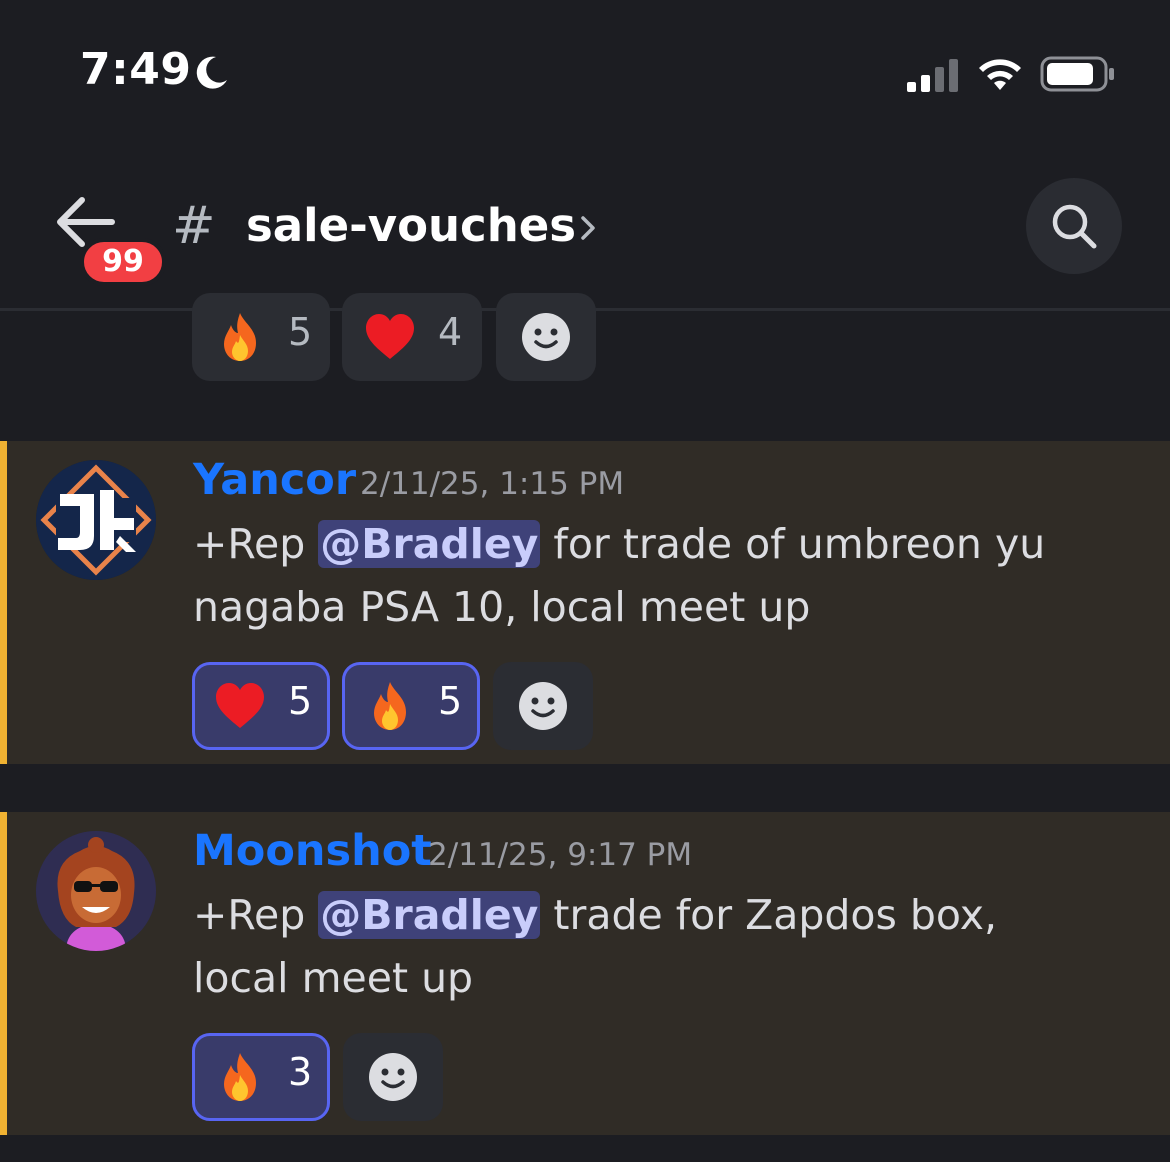  What do you see at coordinates (560, 855) in the screenshot?
I see `message-timestamp: 2/11/25, 9:17 PM` at bounding box center [560, 855].